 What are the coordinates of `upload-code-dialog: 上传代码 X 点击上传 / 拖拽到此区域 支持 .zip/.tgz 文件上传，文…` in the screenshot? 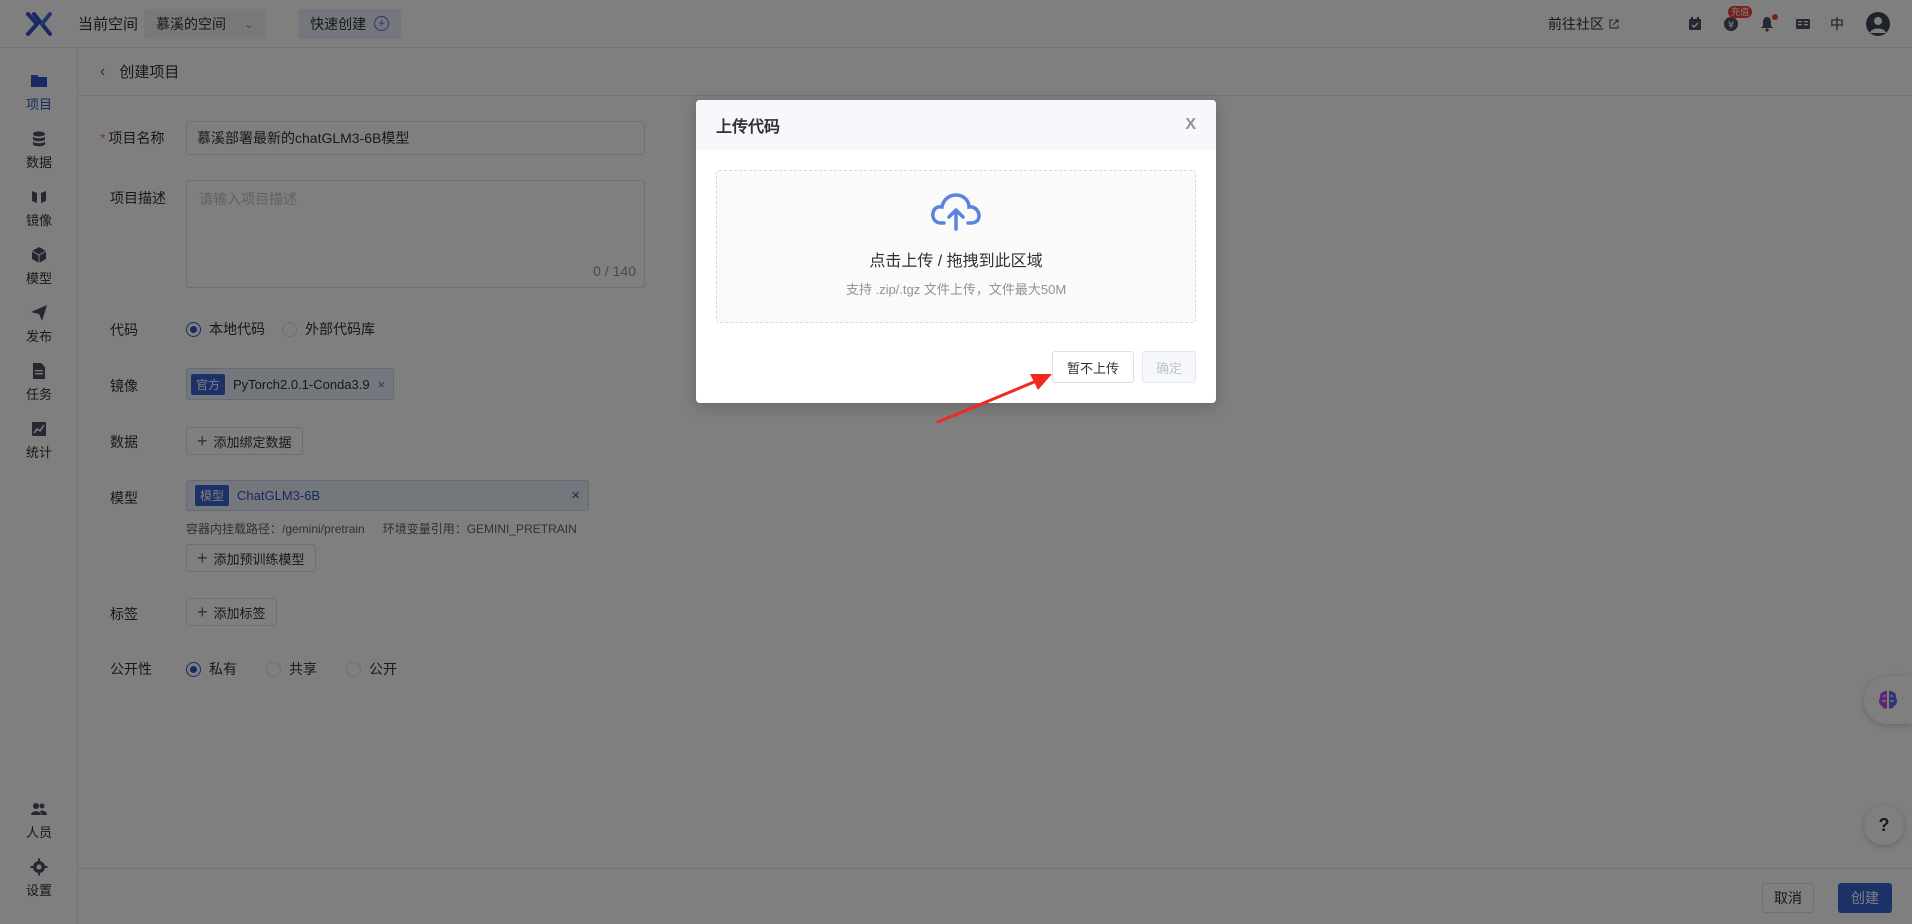 It's located at (956, 251).